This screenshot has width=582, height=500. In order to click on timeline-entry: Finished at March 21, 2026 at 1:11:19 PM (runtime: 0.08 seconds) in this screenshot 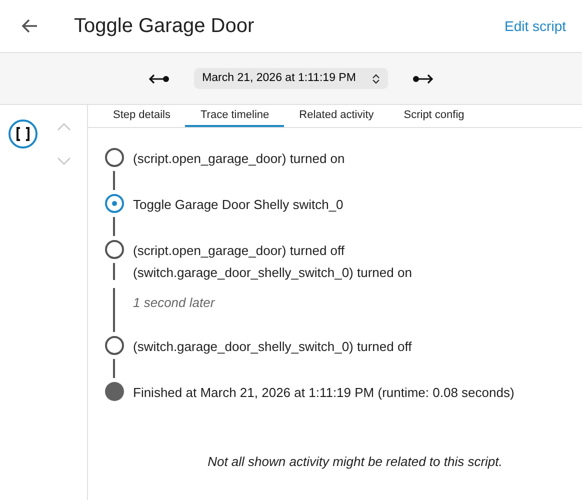, I will do `click(323, 393)`.